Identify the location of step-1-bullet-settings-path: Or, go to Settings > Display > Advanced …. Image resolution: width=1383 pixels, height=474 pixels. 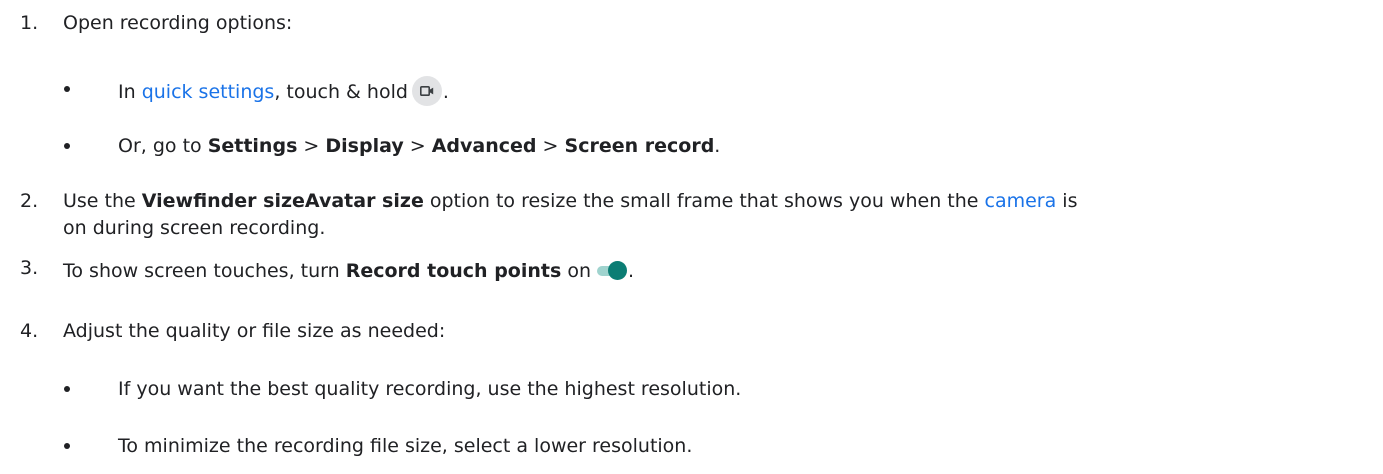
(419, 146).